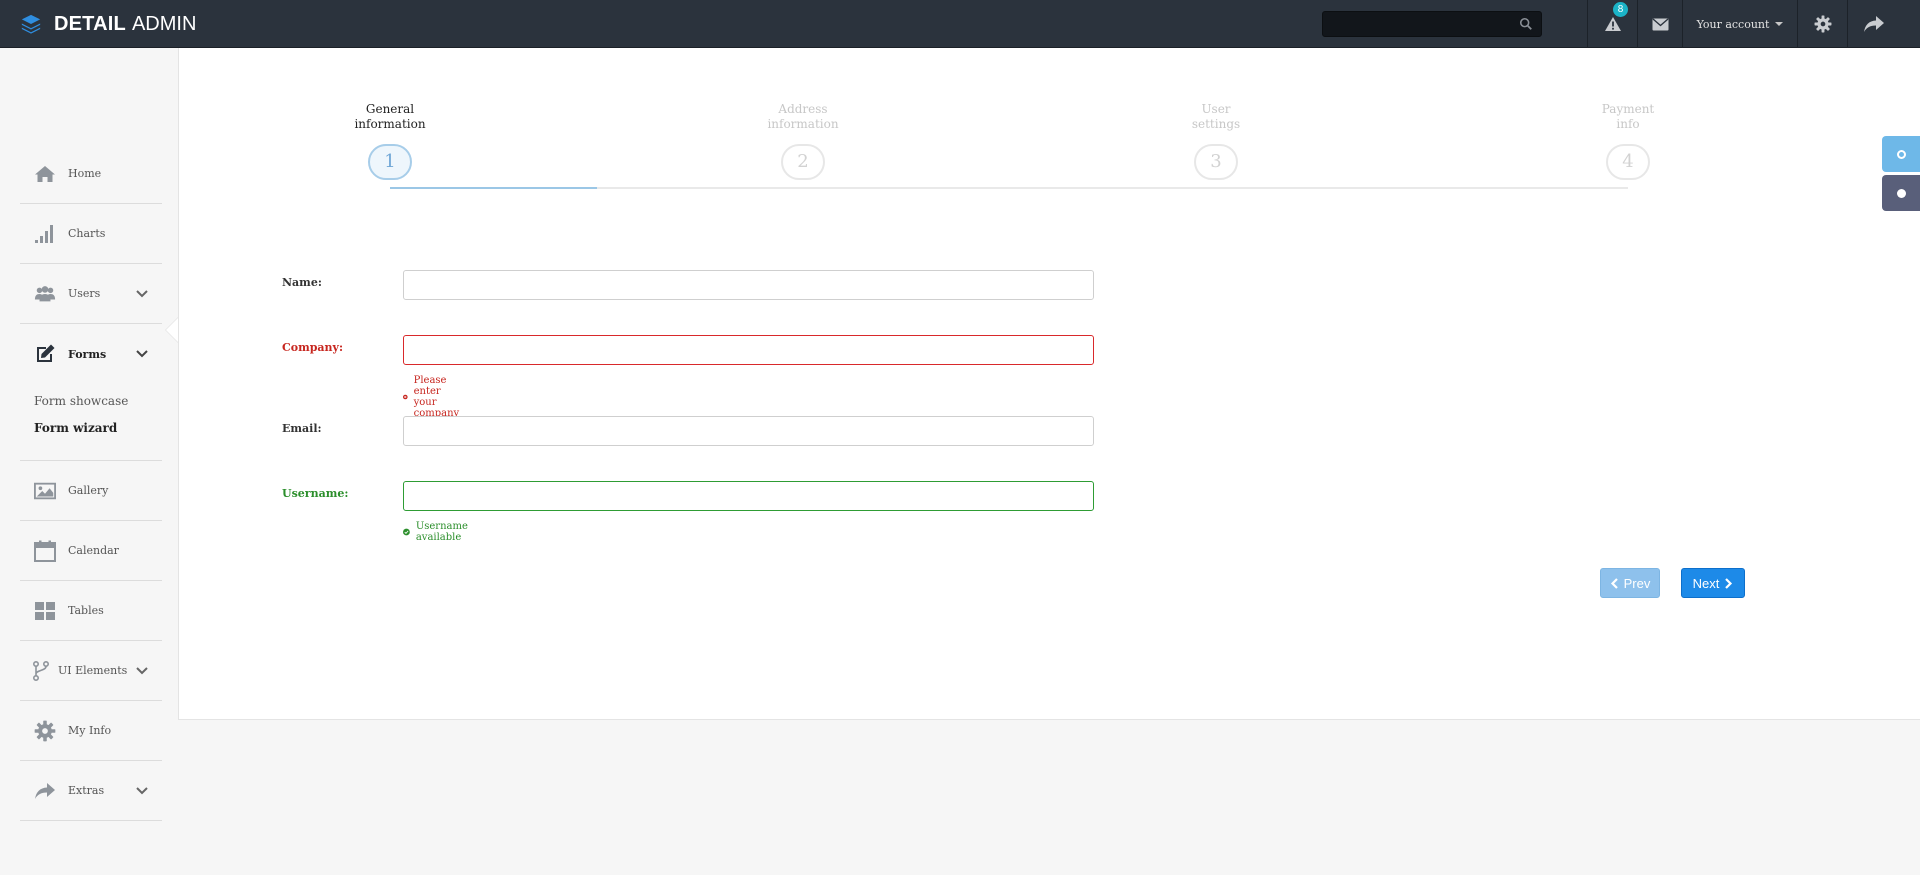 Image resolution: width=1920 pixels, height=875 pixels. What do you see at coordinates (315, 493) in the screenshot?
I see `username-label: Username:` at bounding box center [315, 493].